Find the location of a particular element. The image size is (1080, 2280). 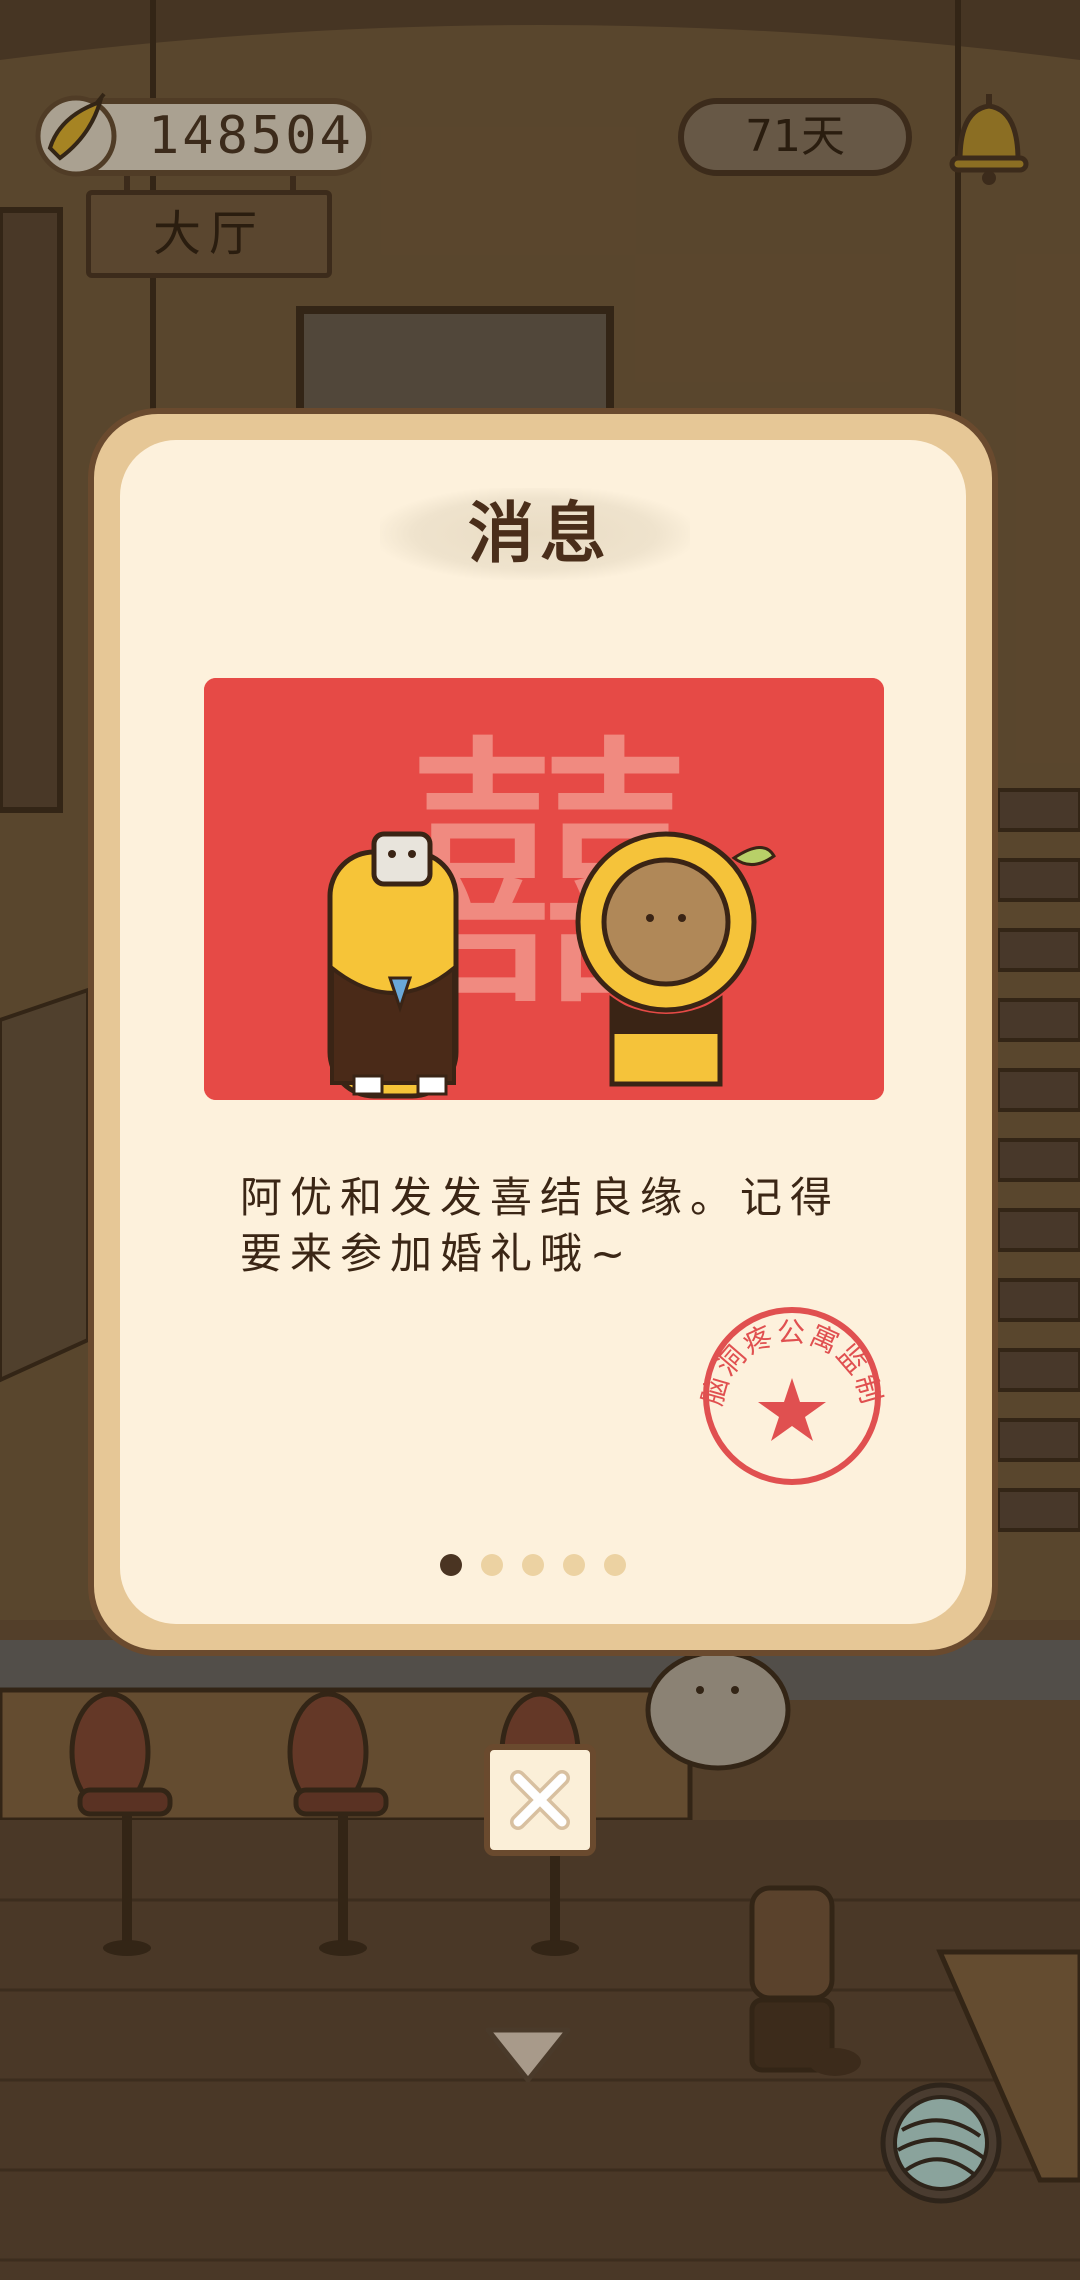

close-icon is located at coordinates (540, 1800).